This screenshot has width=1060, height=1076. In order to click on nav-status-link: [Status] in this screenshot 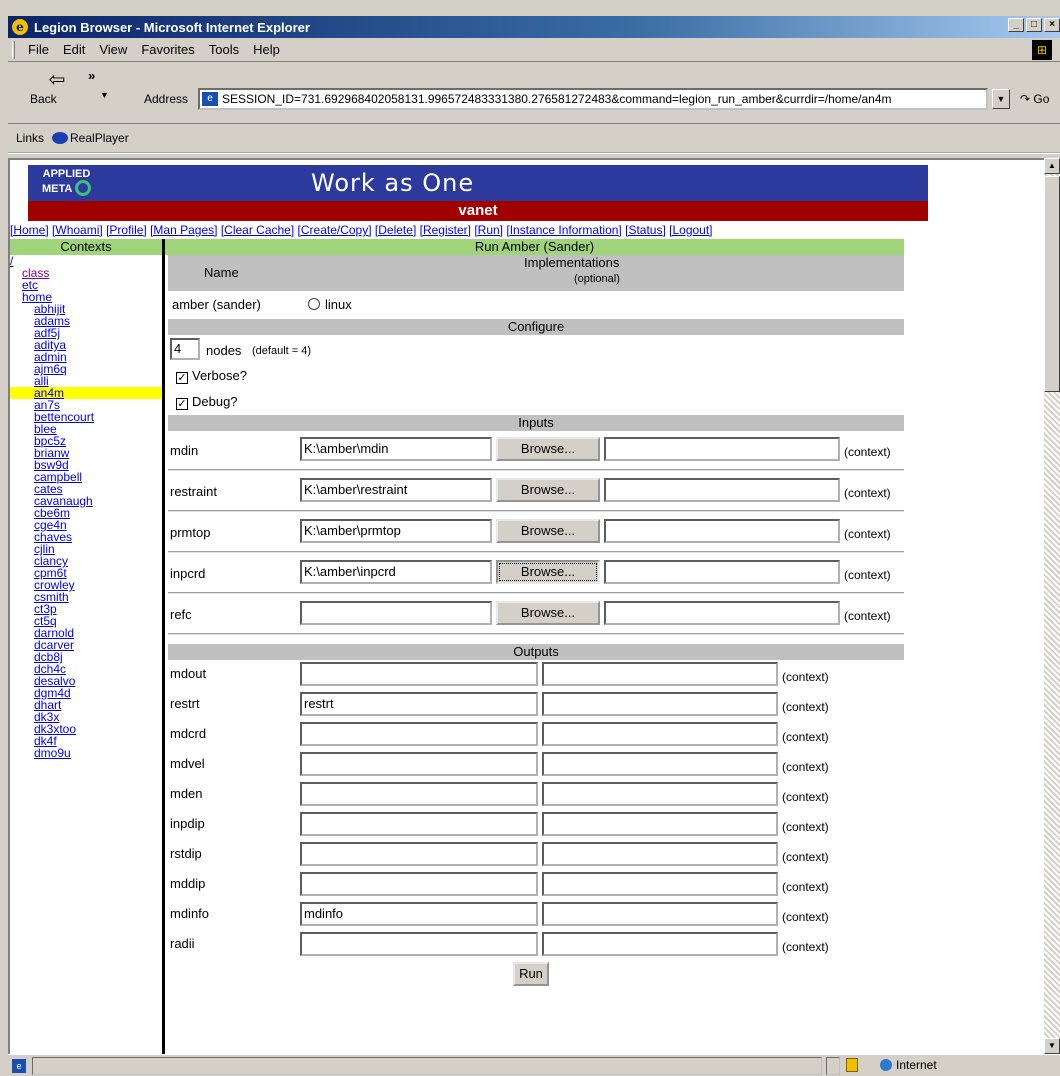, I will do `click(645, 230)`.